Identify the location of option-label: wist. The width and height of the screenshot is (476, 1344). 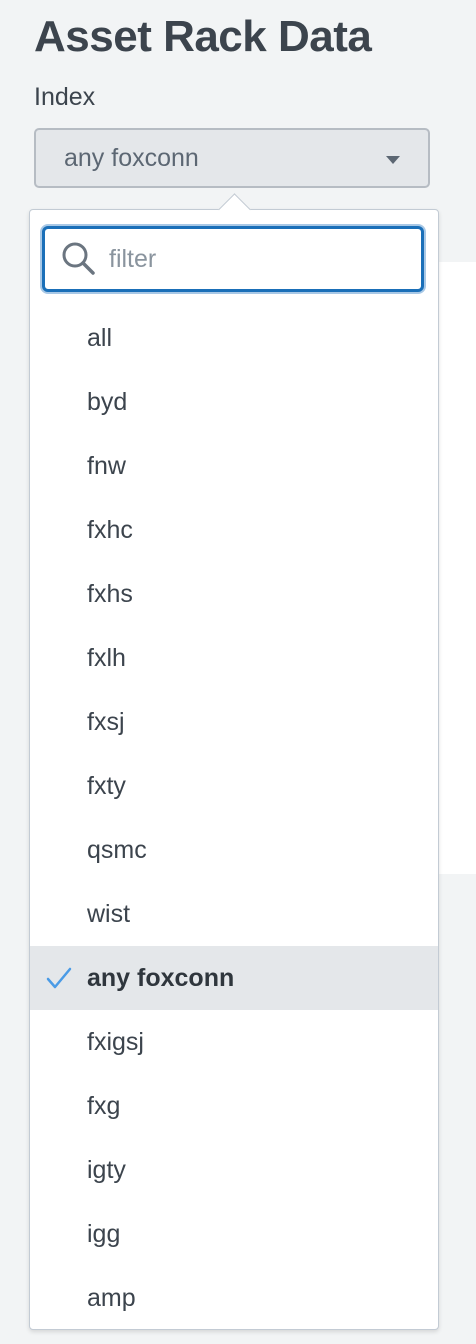
(109, 913).